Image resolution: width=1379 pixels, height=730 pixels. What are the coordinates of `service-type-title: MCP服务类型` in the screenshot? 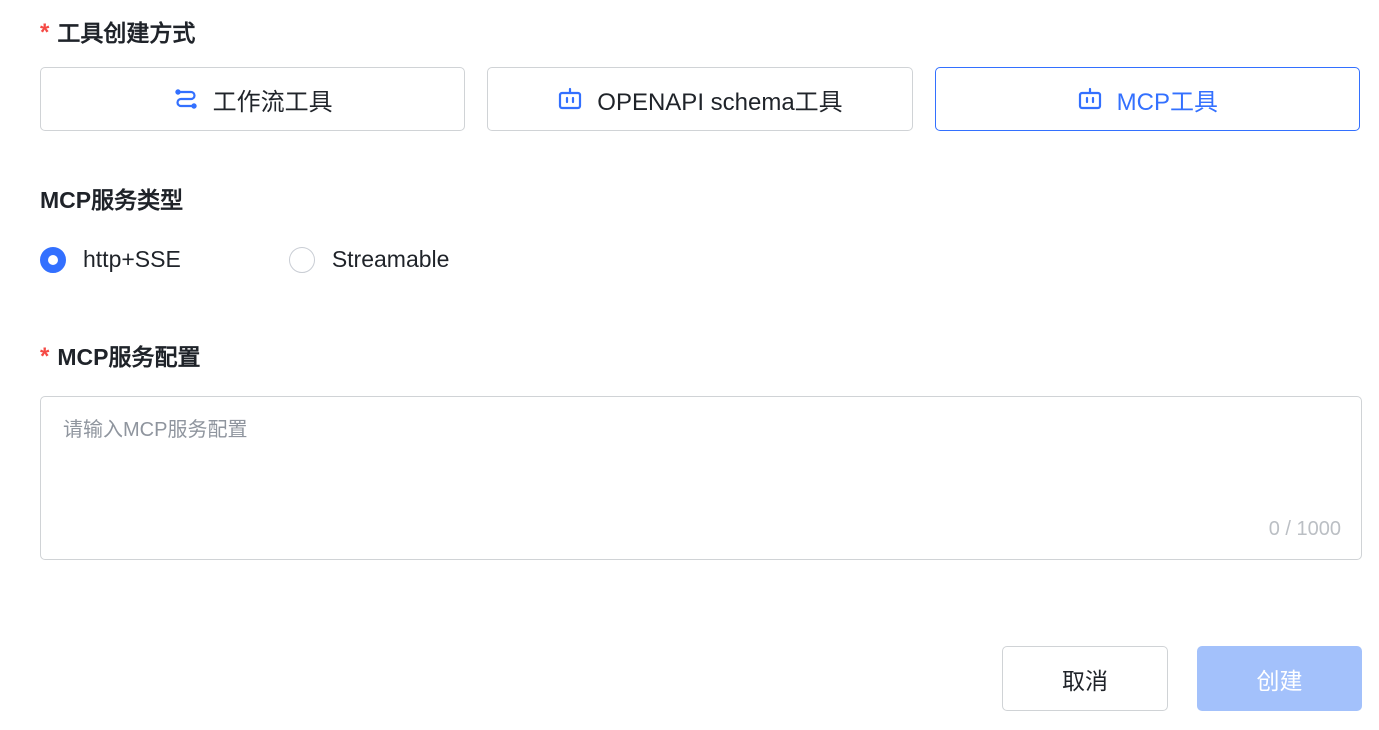 It's located at (112, 200).